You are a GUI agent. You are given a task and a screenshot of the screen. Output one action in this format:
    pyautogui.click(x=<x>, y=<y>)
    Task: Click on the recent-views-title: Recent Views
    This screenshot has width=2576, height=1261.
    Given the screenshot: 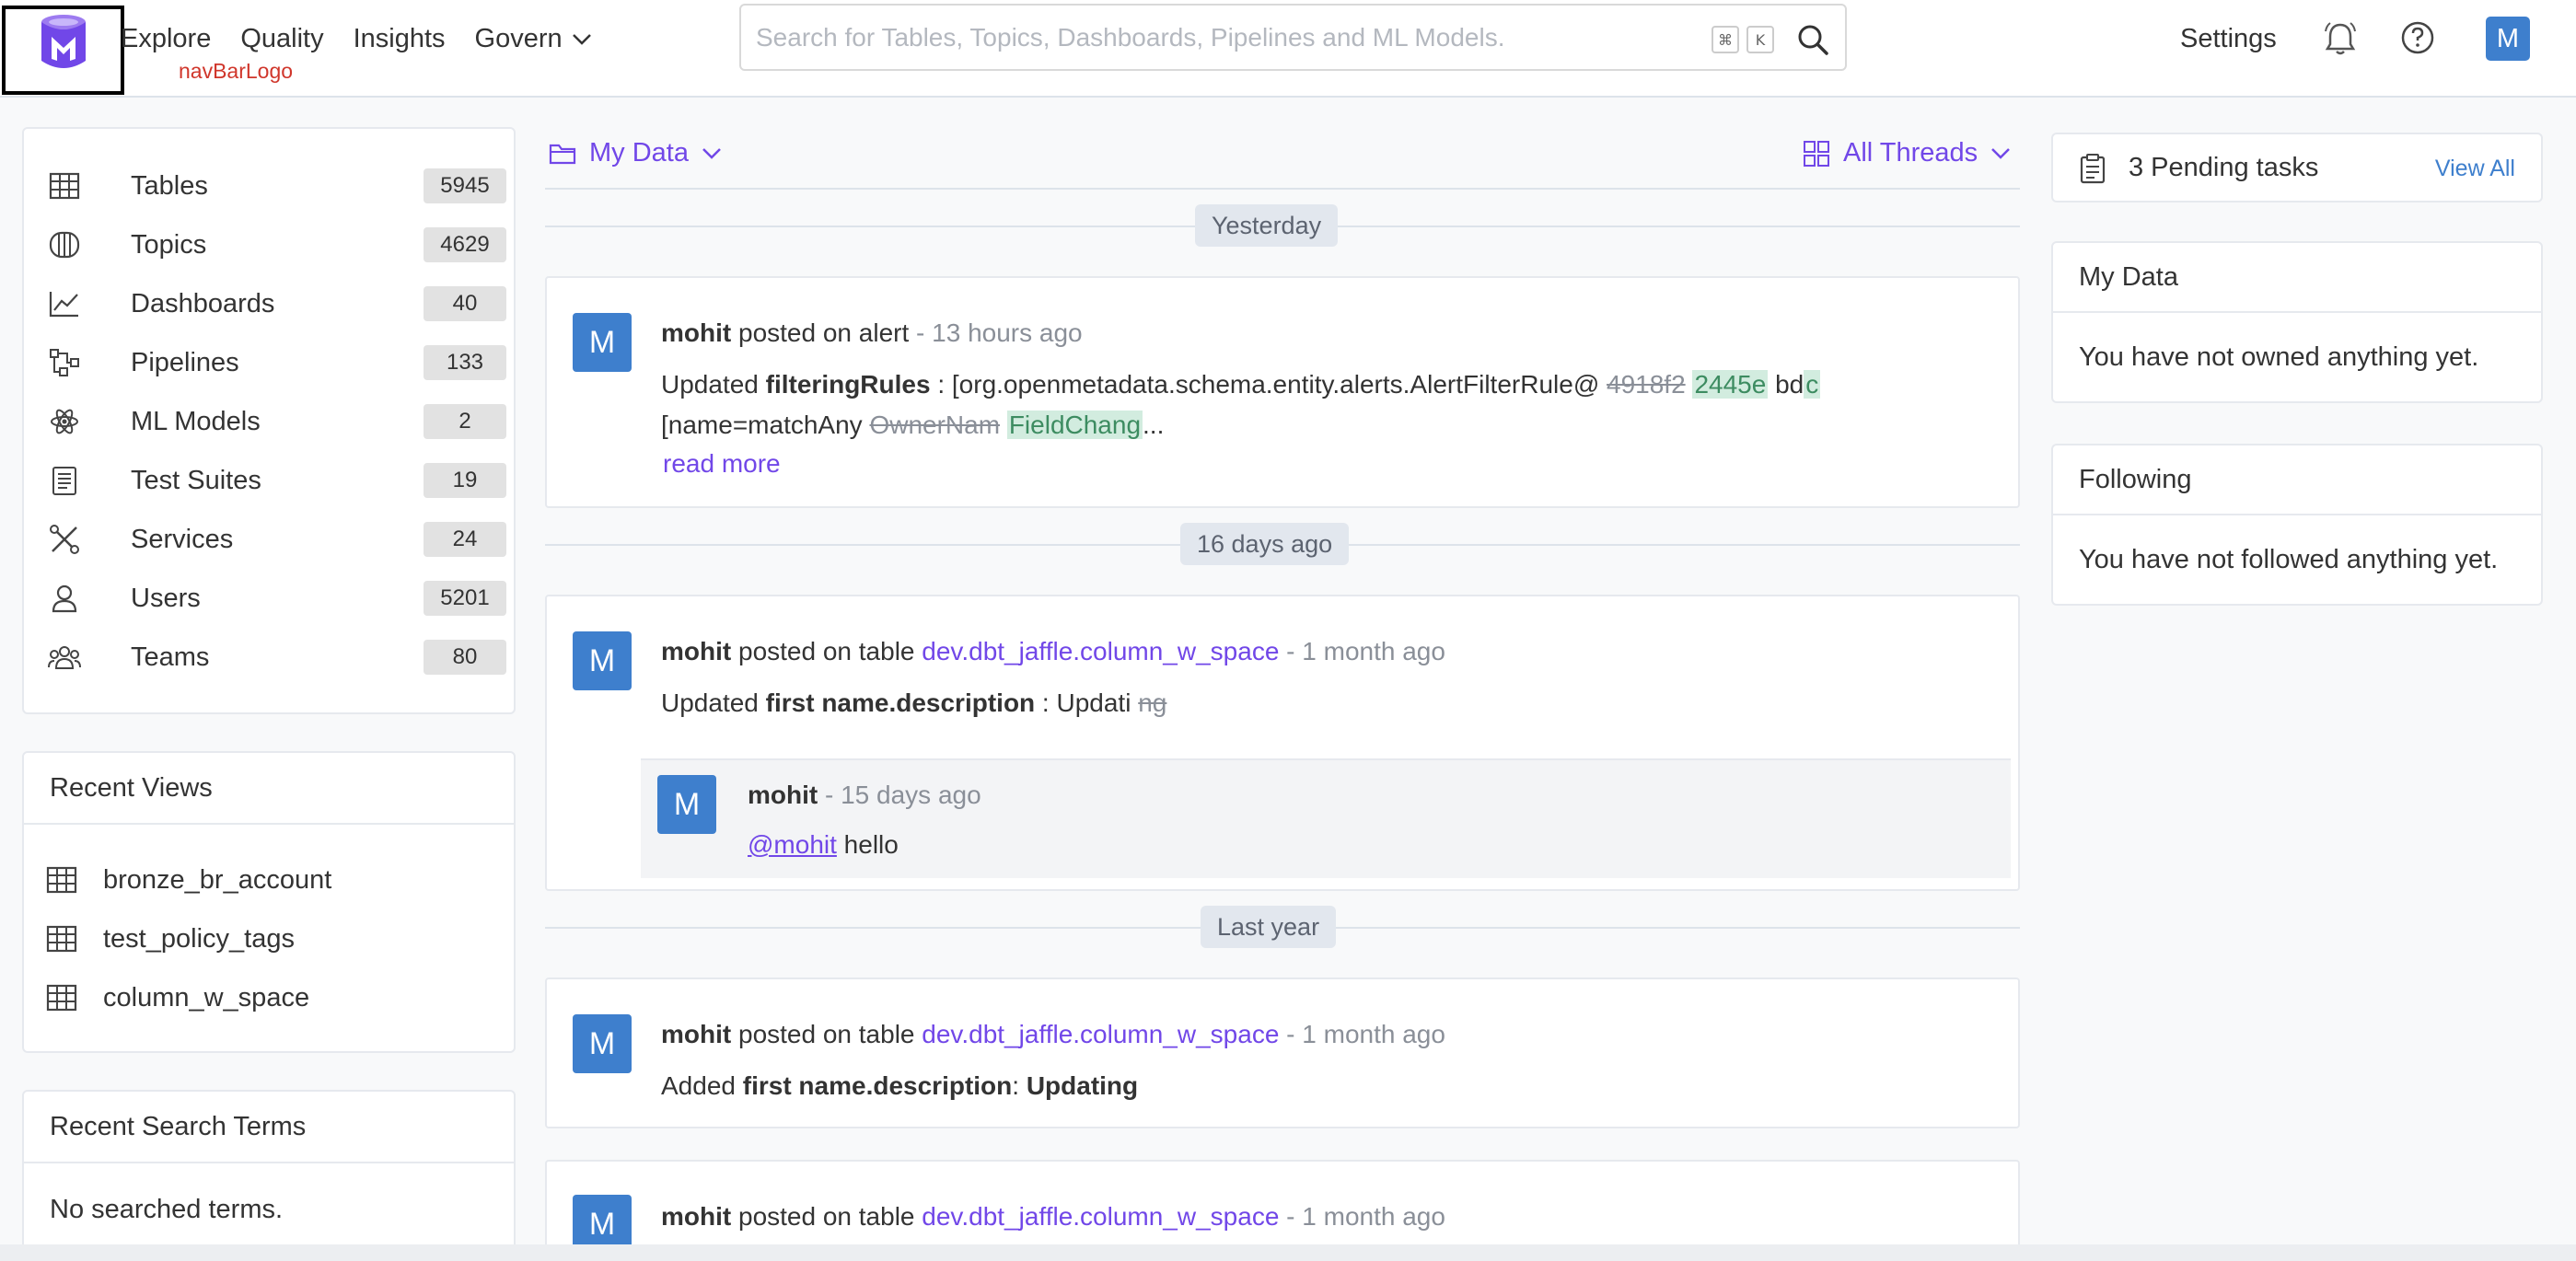 What is the action you would take?
    pyautogui.click(x=269, y=789)
    